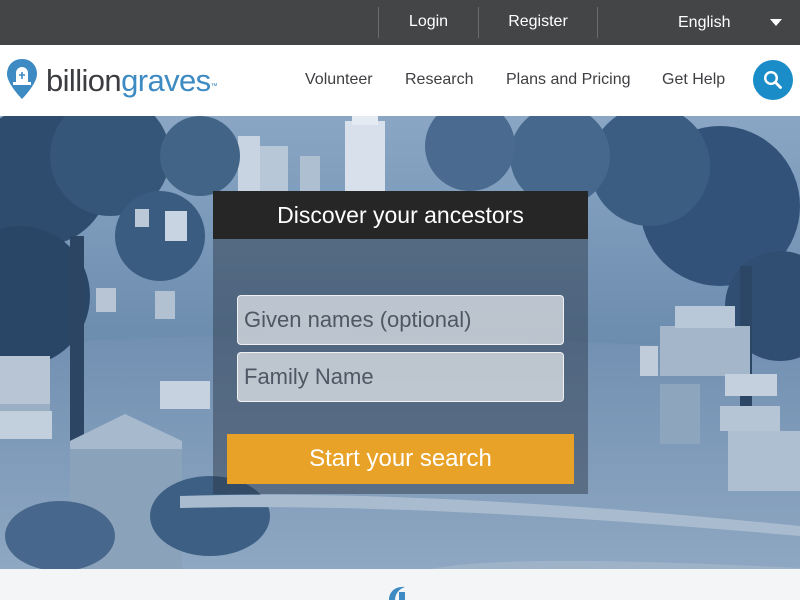  What do you see at coordinates (397, 593) in the screenshot?
I see `pin-logo-icon` at bounding box center [397, 593].